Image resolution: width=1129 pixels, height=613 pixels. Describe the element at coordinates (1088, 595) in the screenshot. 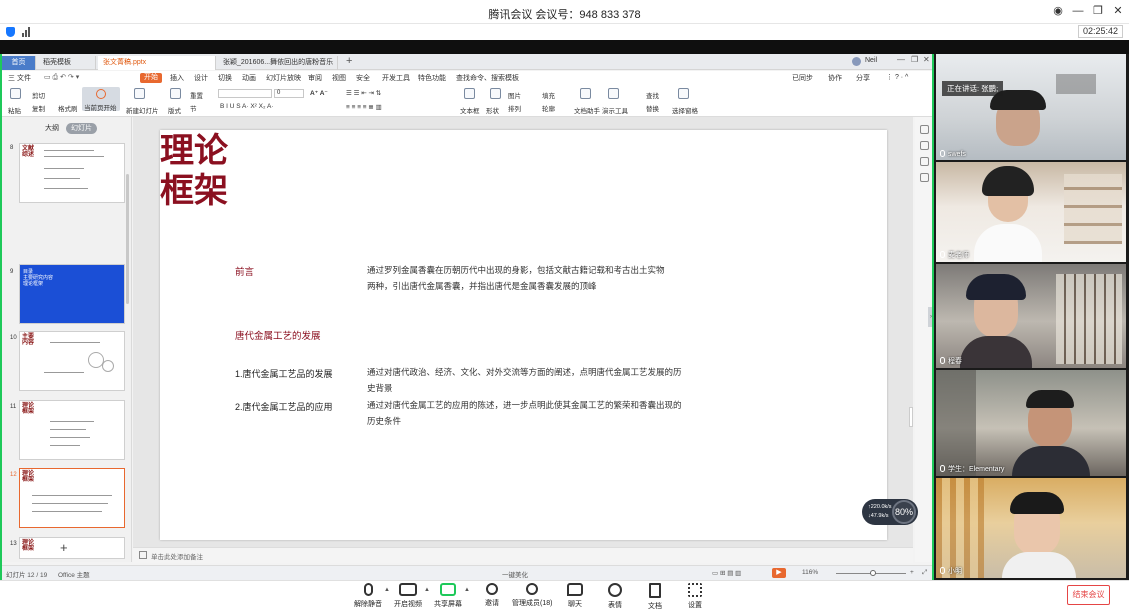

I see `end-meeting-button: 结束会议` at that location.